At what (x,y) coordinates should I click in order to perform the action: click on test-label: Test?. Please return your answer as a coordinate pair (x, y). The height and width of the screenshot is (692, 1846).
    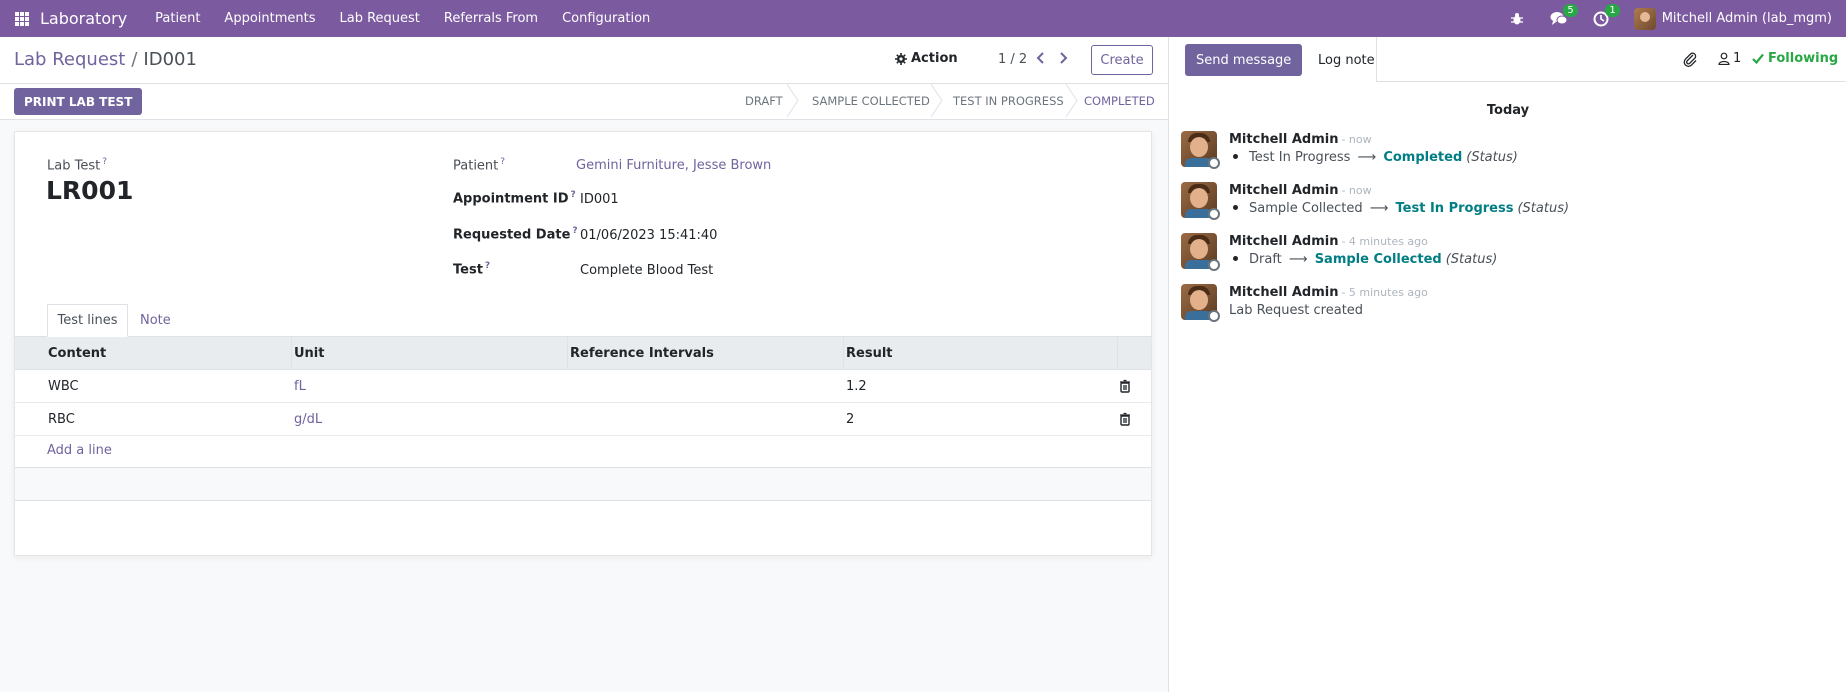
    Looking at the image, I should click on (472, 269).